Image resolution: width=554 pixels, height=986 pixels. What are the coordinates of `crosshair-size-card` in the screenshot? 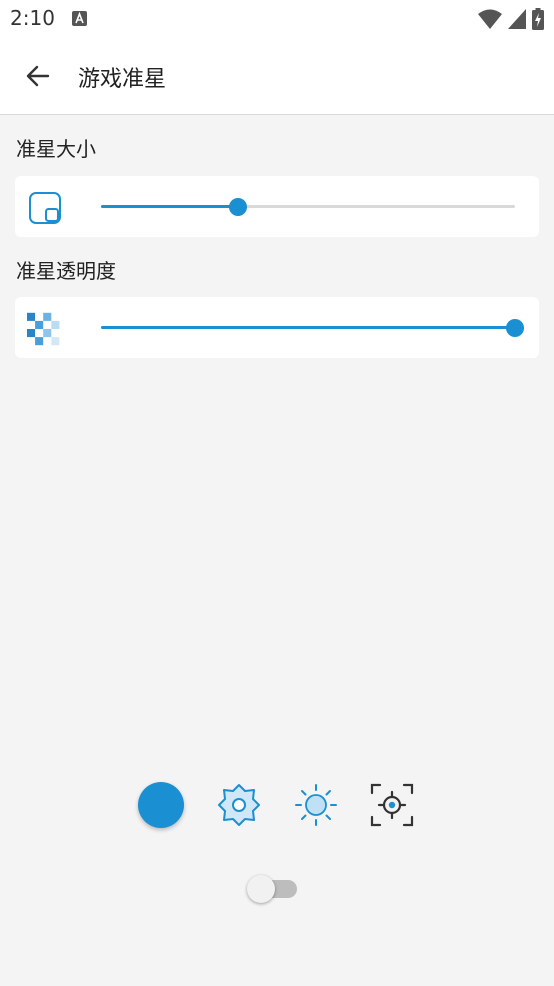 It's located at (277, 206).